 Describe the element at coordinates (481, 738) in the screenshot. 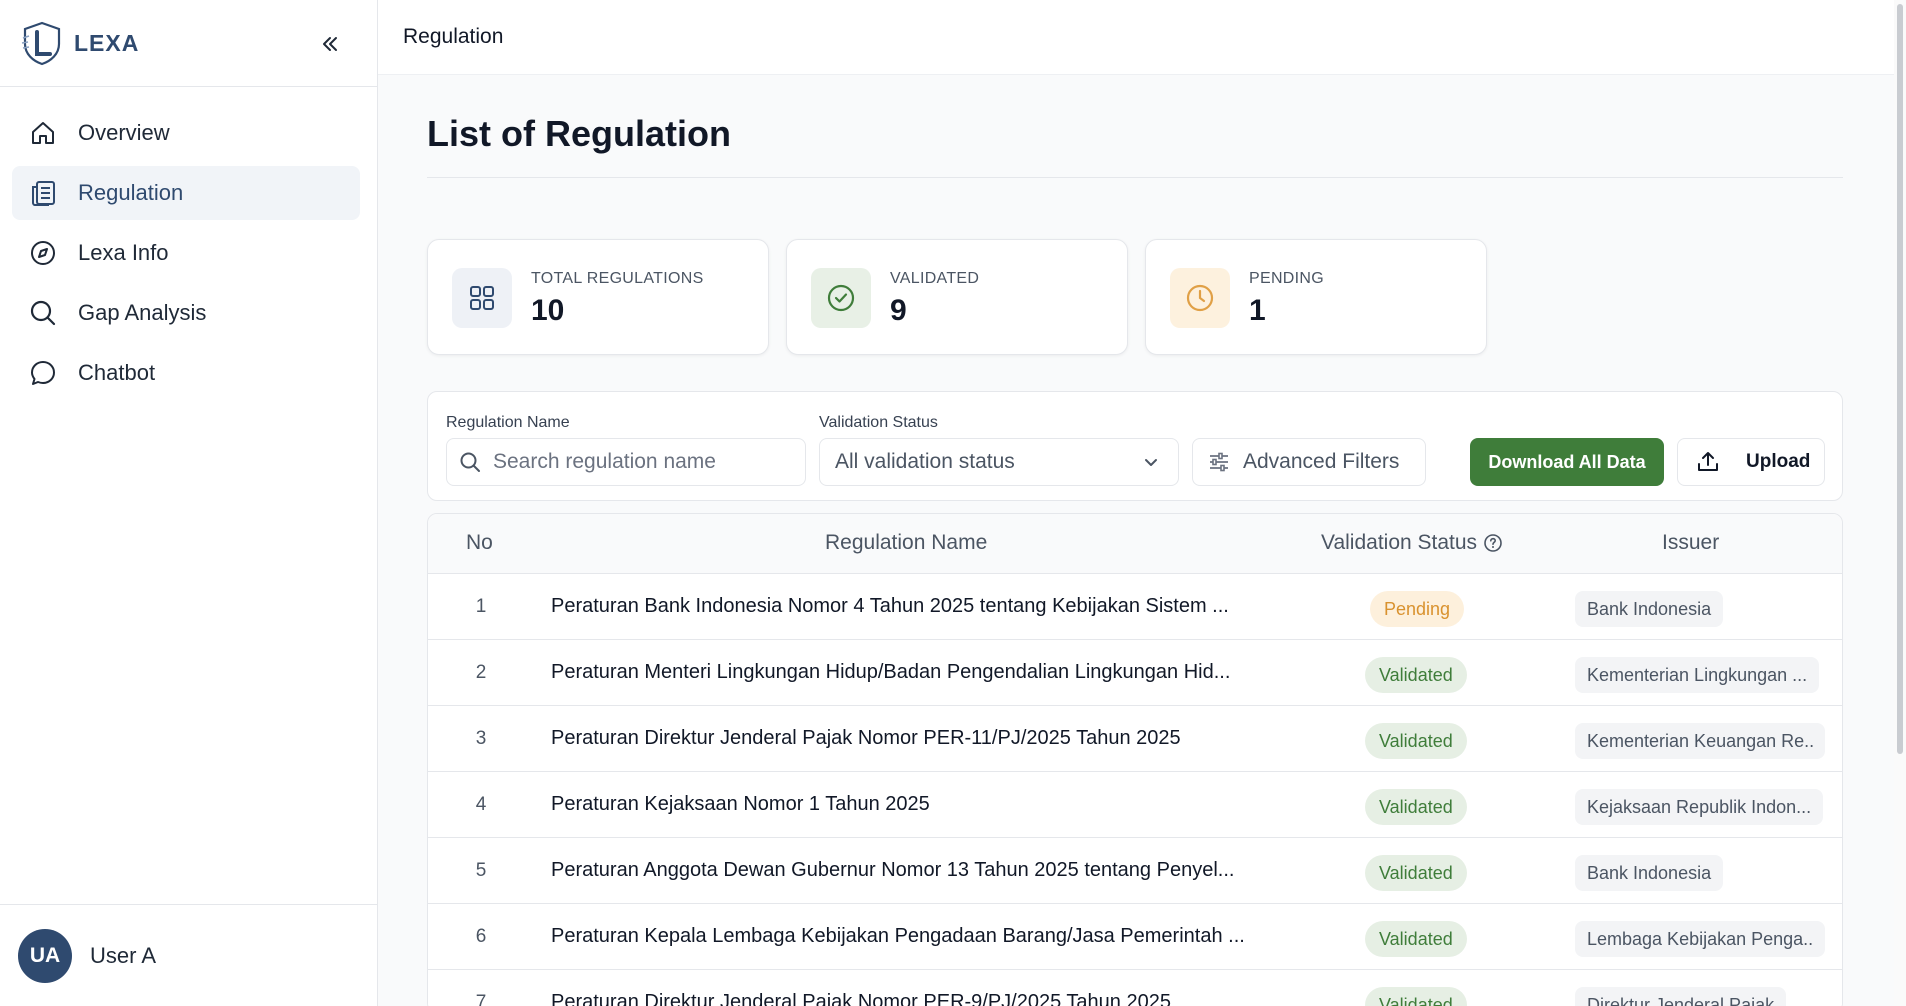

I see `row-number: 3` at that location.